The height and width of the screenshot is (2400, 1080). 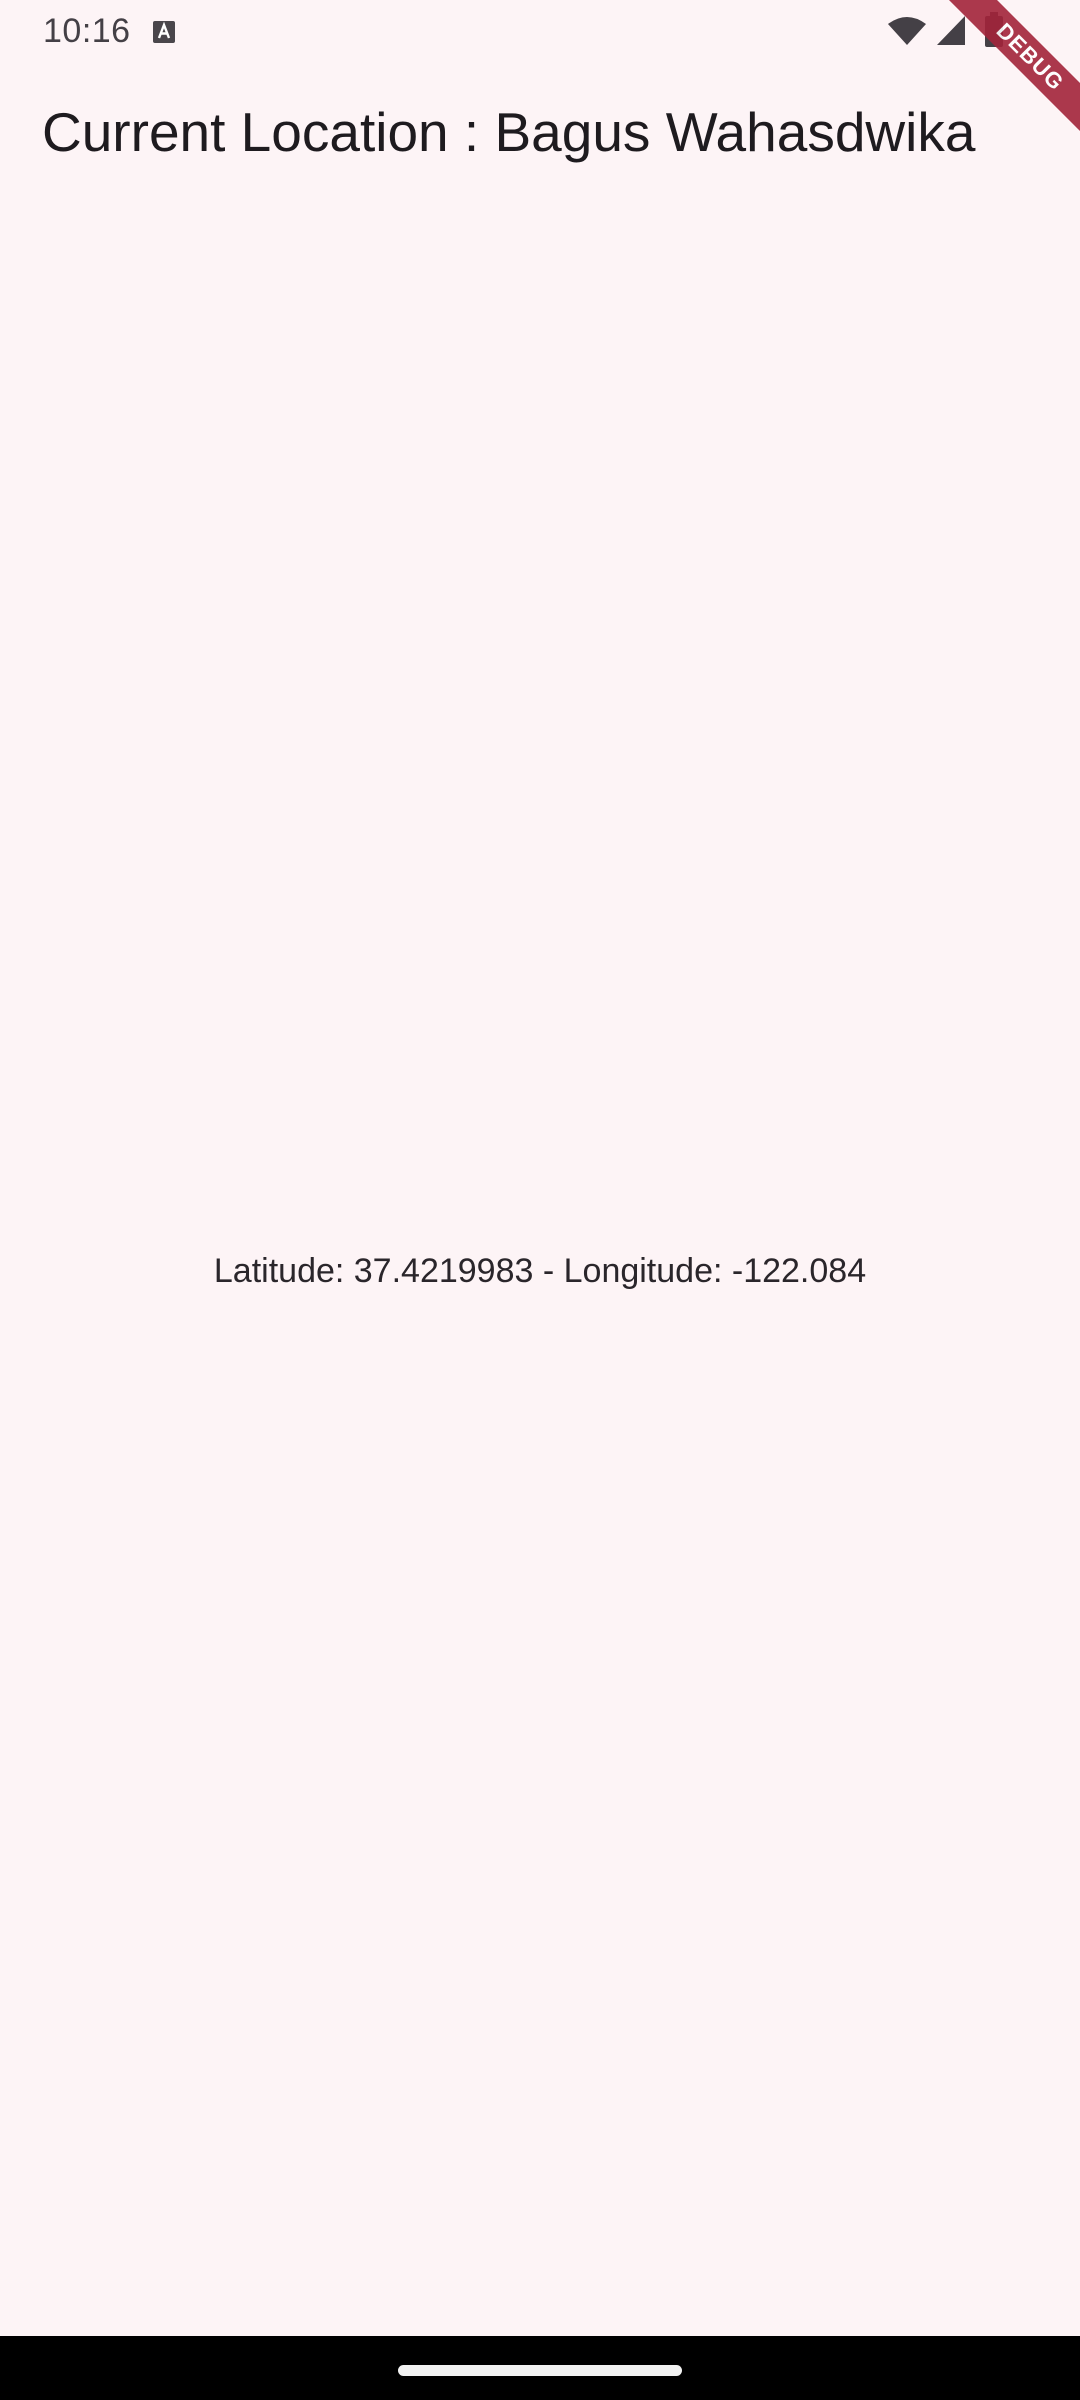 I want to click on status-bar: 10:16, so click(x=540, y=32).